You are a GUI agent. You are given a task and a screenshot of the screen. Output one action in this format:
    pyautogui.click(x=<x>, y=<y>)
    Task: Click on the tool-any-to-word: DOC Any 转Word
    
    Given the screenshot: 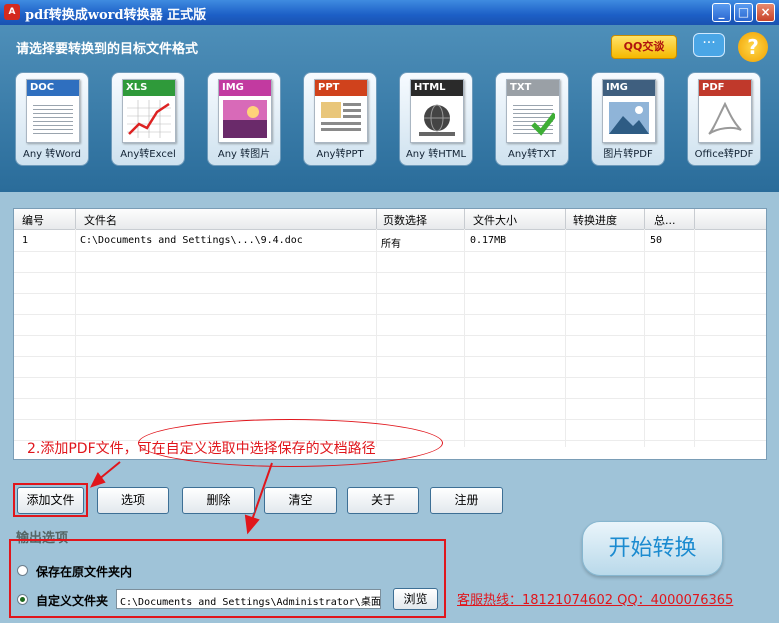 What is the action you would take?
    pyautogui.click(x=52, y=119)
    